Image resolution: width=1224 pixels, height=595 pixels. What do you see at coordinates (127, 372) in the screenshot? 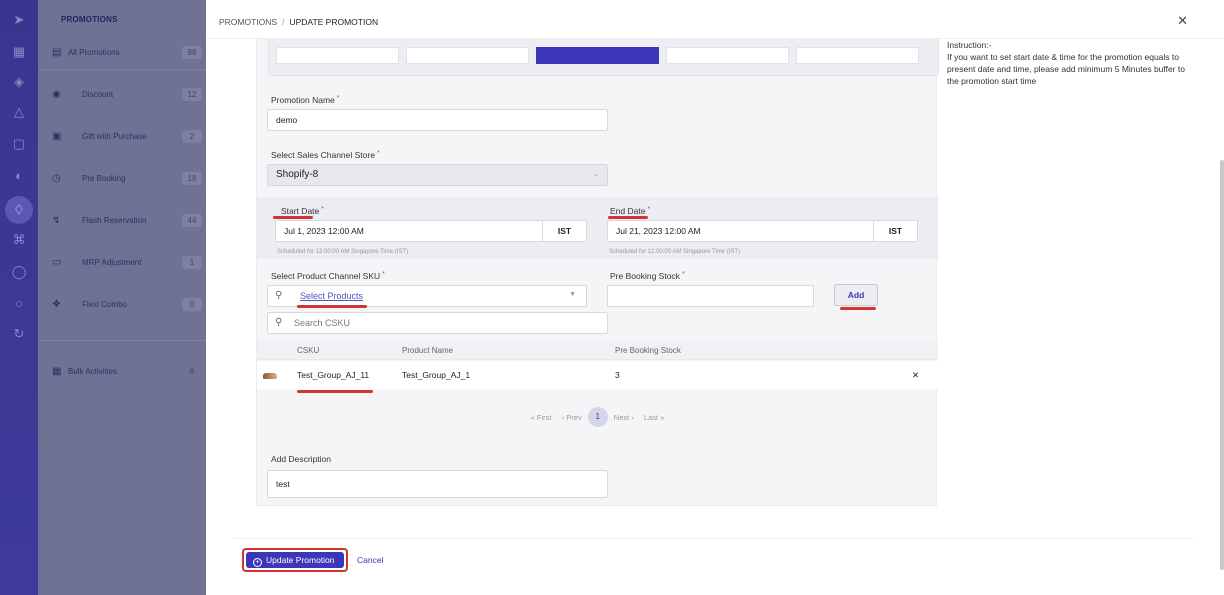
I see `sidebar-item-bulk-activities: ▦ Bulk Activities 6` at bounding box center [127, 372].